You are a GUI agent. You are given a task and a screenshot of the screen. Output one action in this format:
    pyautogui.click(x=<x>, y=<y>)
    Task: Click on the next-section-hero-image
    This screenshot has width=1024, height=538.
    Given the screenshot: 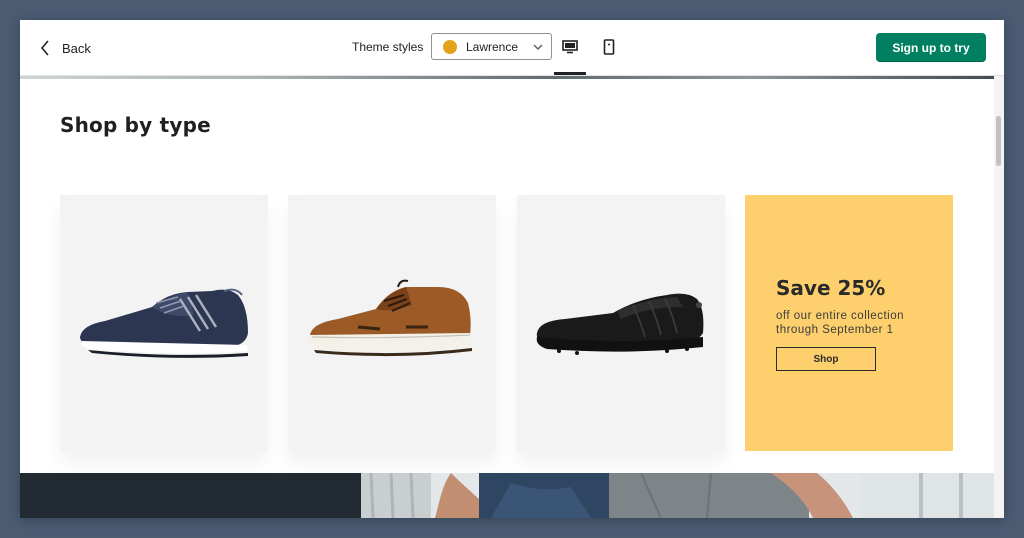 What is the action you would take?
    pyautogui.click(x=677, y=495)
    